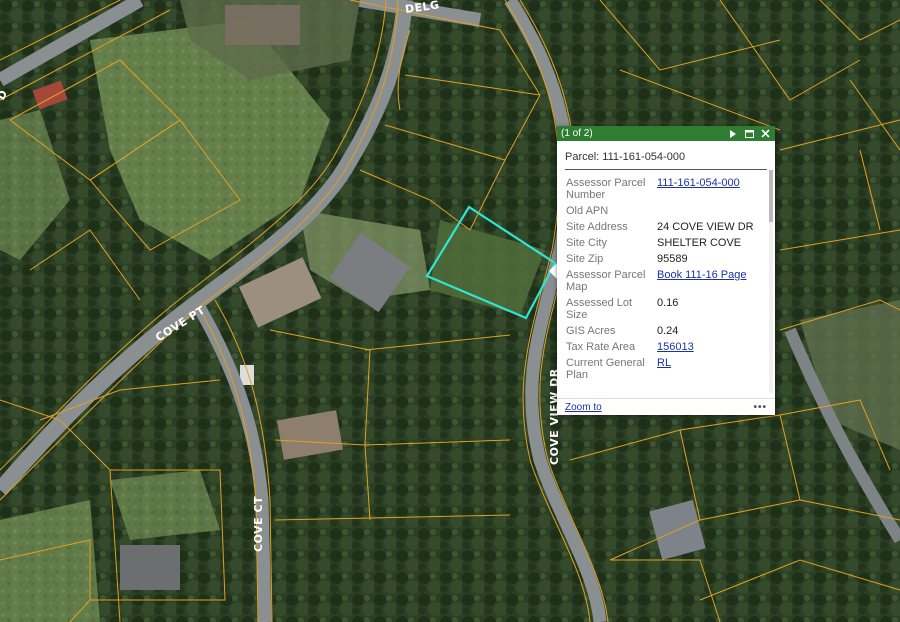  Describe the element at coordinates (587, 211) in the screenshot. I see `attribute-key: Old APN` at that location.